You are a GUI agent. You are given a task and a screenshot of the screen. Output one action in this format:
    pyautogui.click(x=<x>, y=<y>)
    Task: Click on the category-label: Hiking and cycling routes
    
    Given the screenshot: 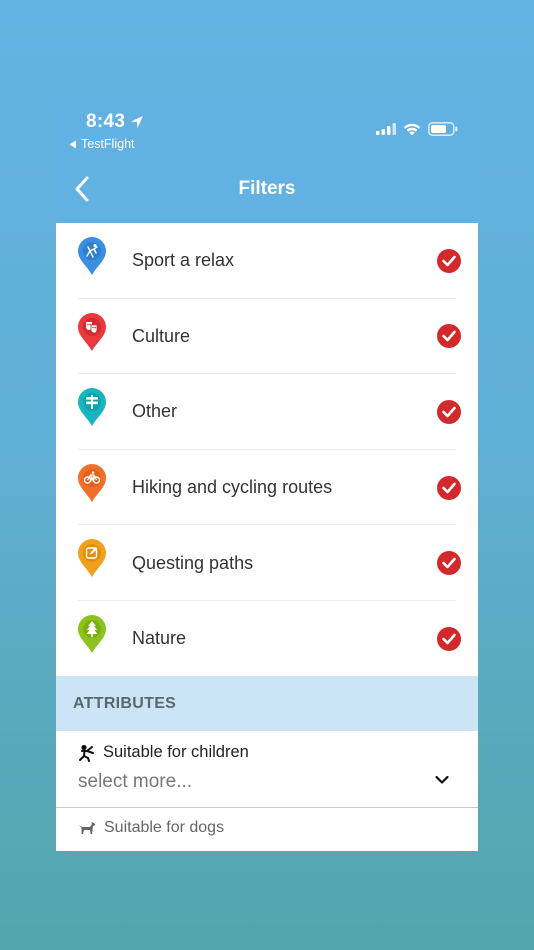 What is the action you would take?
    pyautogui.click(x=232, y=487)
    